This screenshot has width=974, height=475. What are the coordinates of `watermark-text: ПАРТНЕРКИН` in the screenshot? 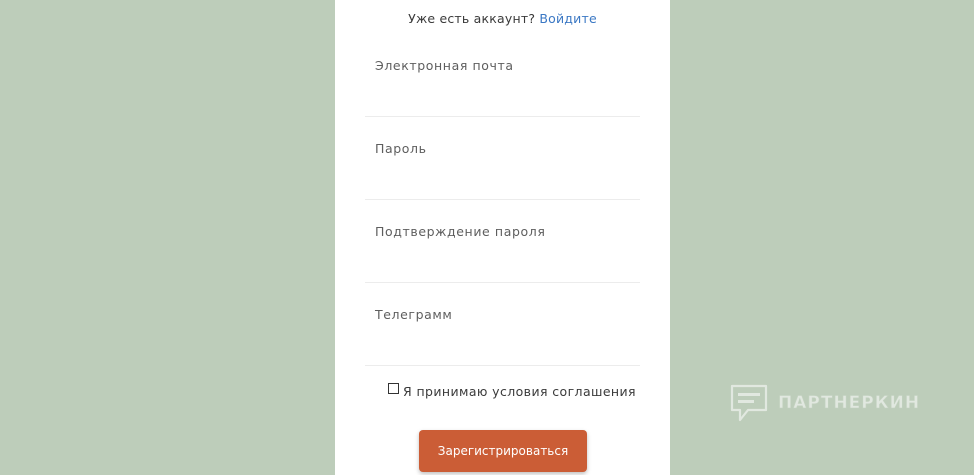 It's located at (849, 403).